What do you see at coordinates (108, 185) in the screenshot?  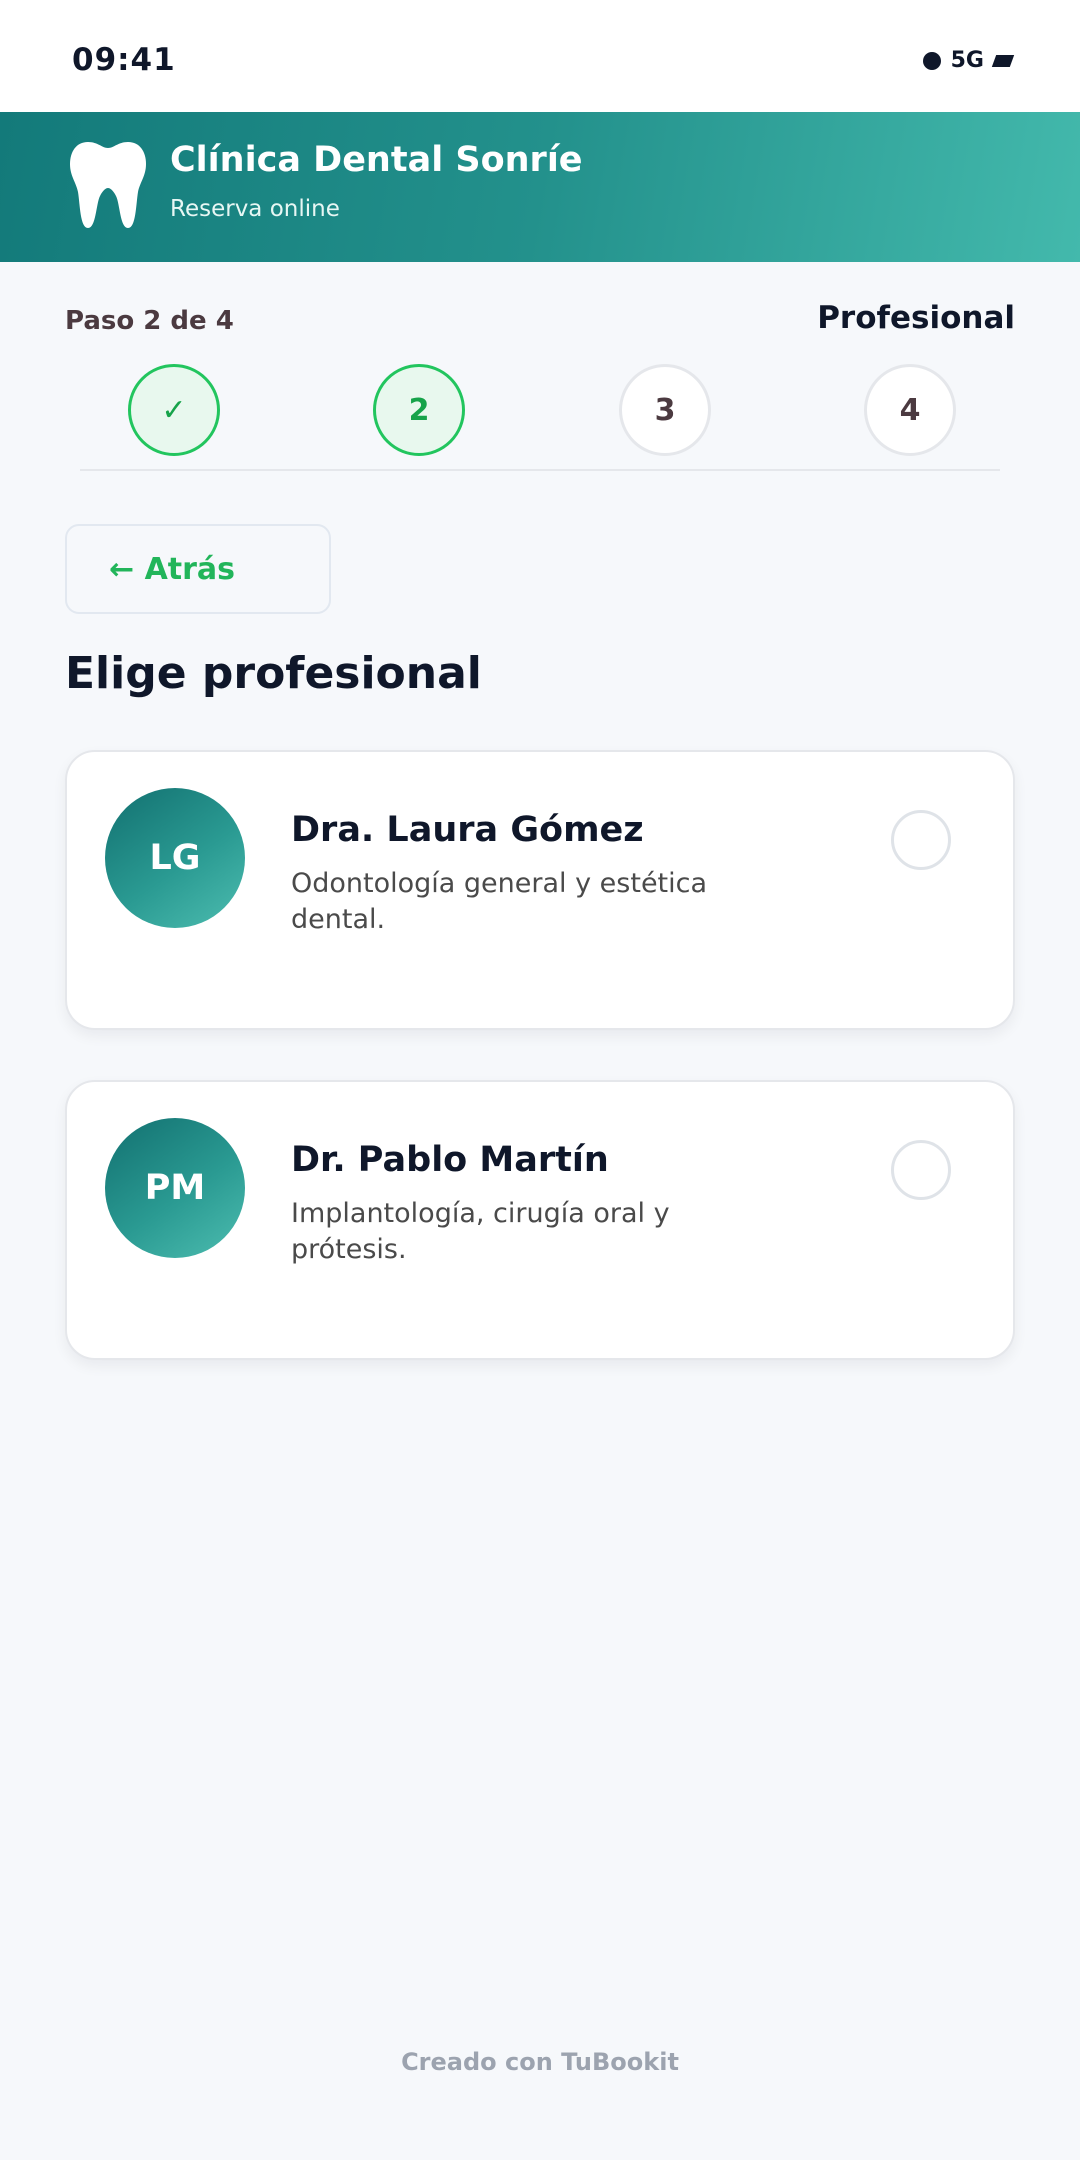 I see `tooth-icon` at bounding box center [108, 185].